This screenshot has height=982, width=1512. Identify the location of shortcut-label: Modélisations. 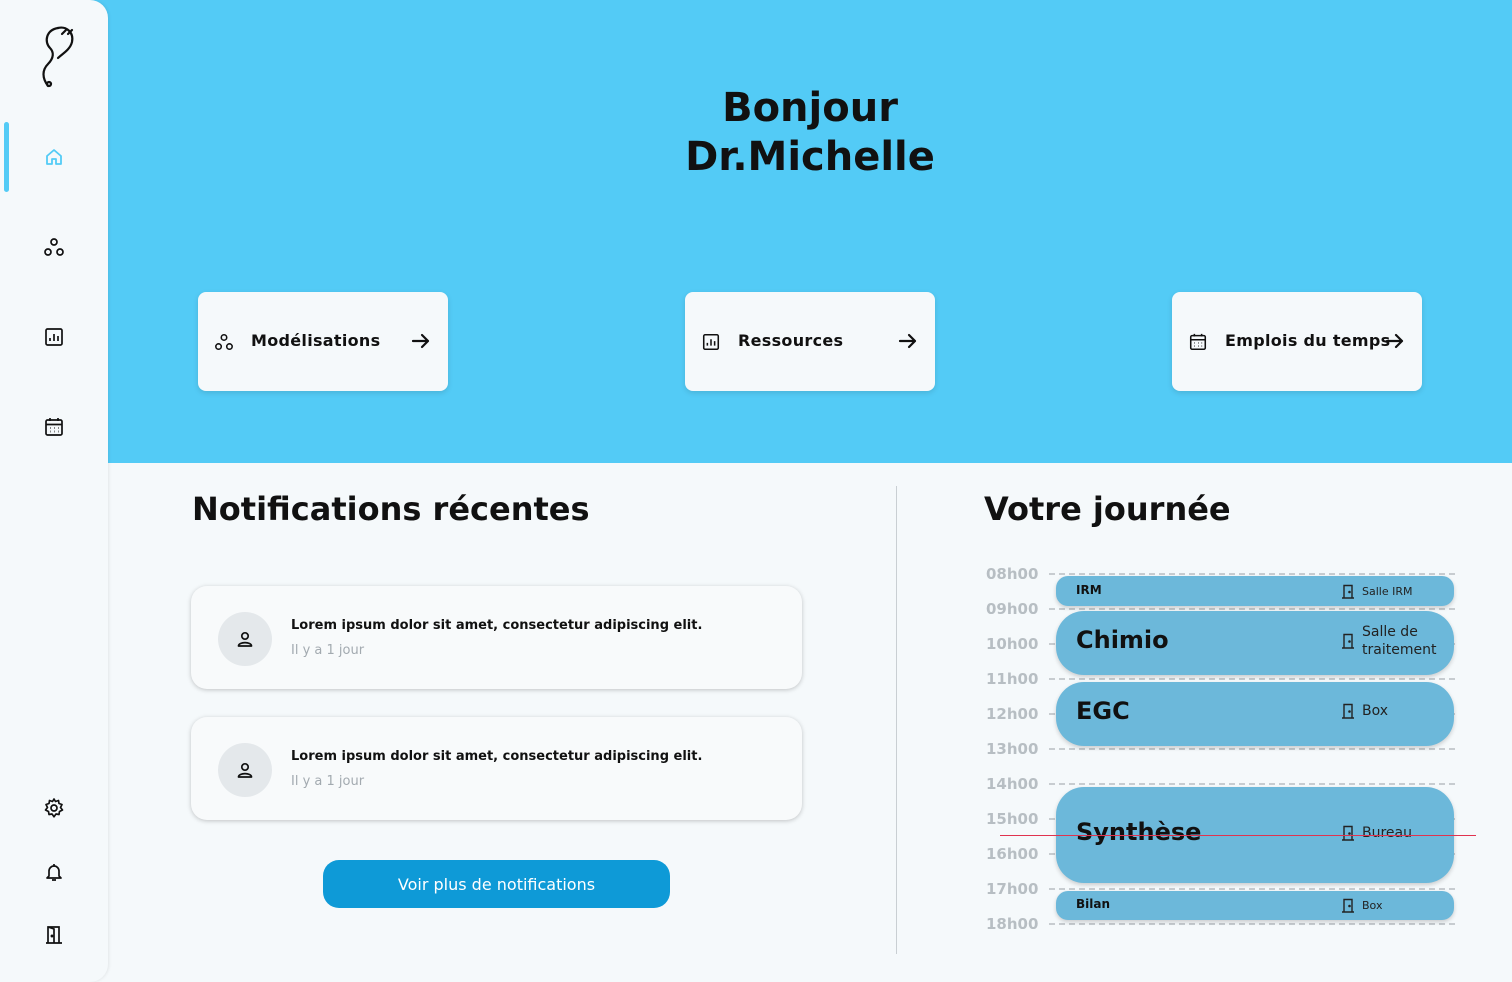
(316, 340).